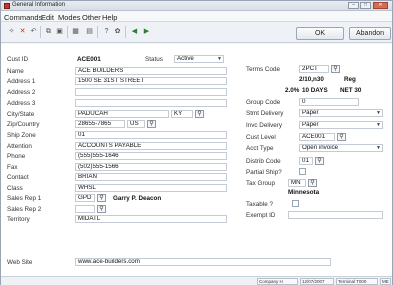  Describe the element at coordinates (341, 125) in the screenshot. I see `invc-delivery-select: Paper` at that location.